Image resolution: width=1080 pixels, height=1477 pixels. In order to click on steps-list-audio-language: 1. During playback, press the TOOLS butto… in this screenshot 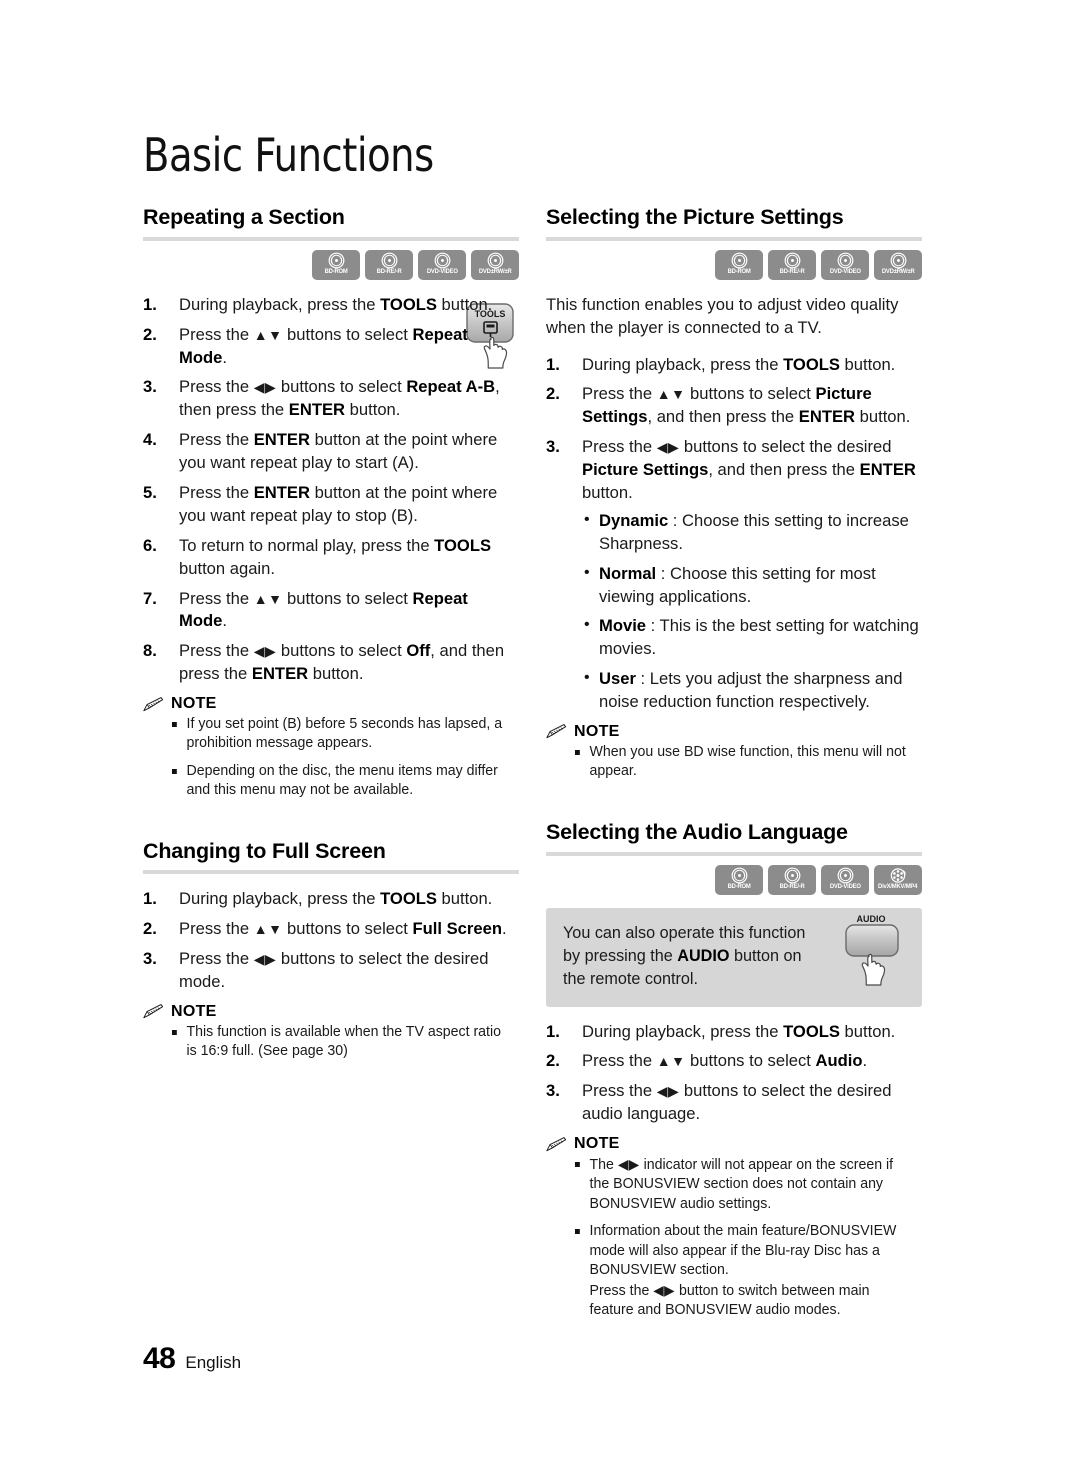, I will do `click(734, 1074)`.